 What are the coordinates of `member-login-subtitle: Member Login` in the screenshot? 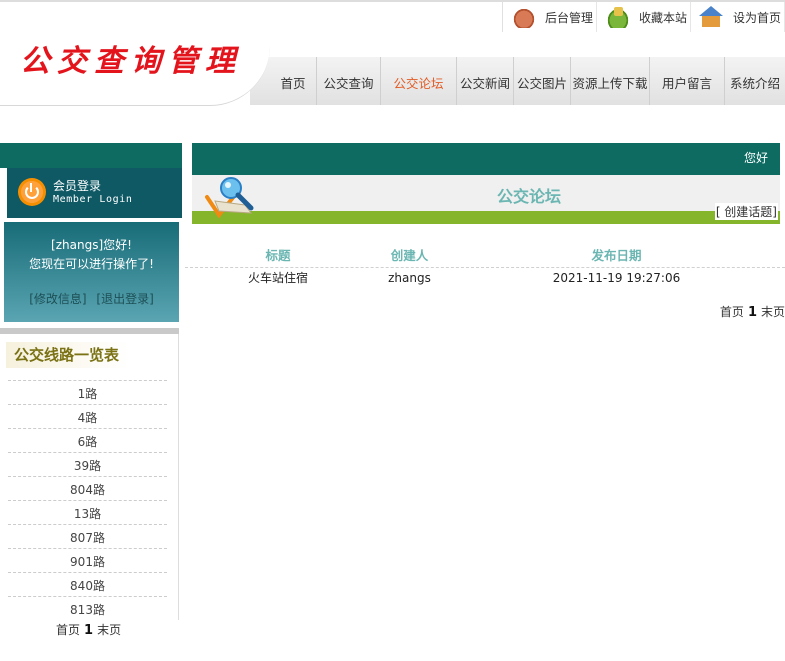 It's located at (93, 199).